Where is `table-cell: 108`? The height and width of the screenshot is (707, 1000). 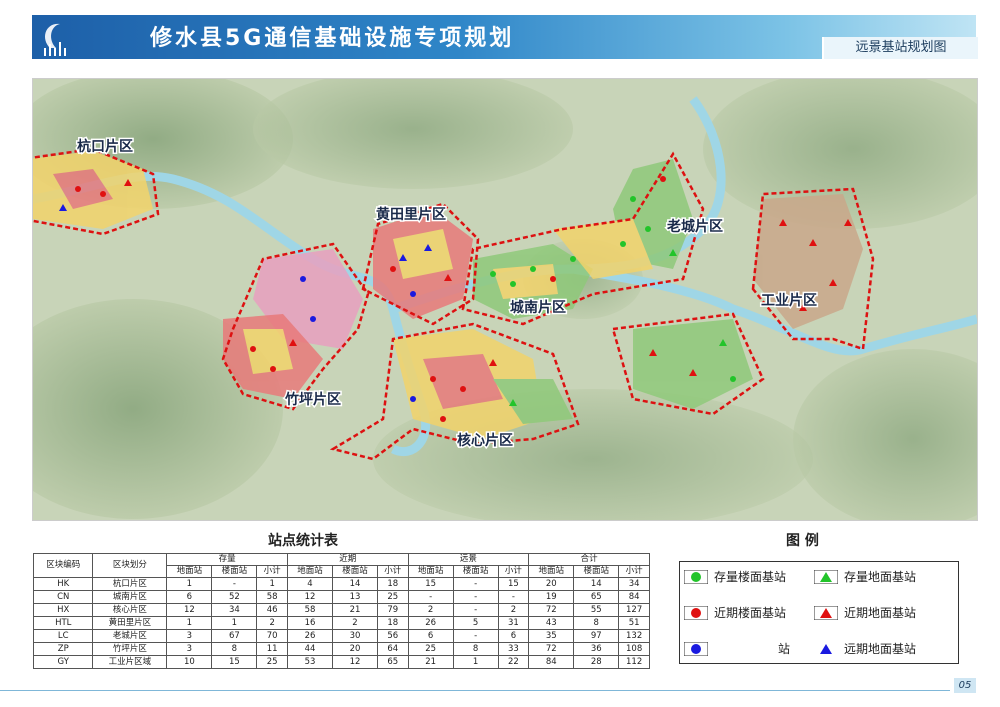
table-cell: 108 is located at coordinates (634, 649).